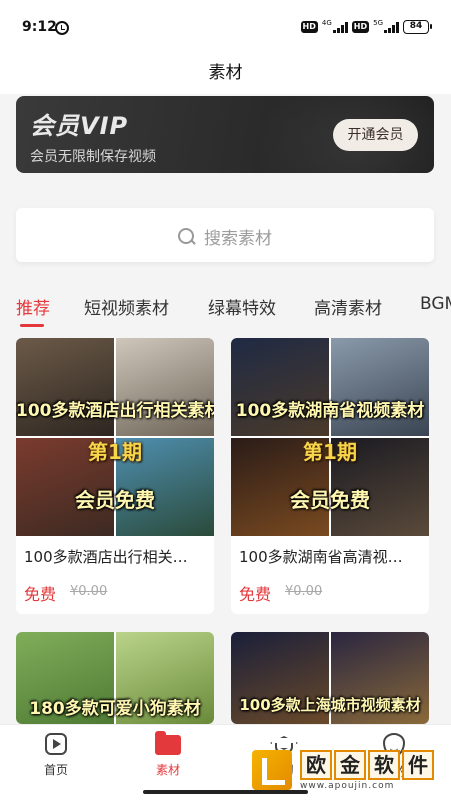  Describe the element at coordinates (225, 22) in the screenshot. I see `status-bar: 9:12 HD 4G HD 5G 84` at that location.